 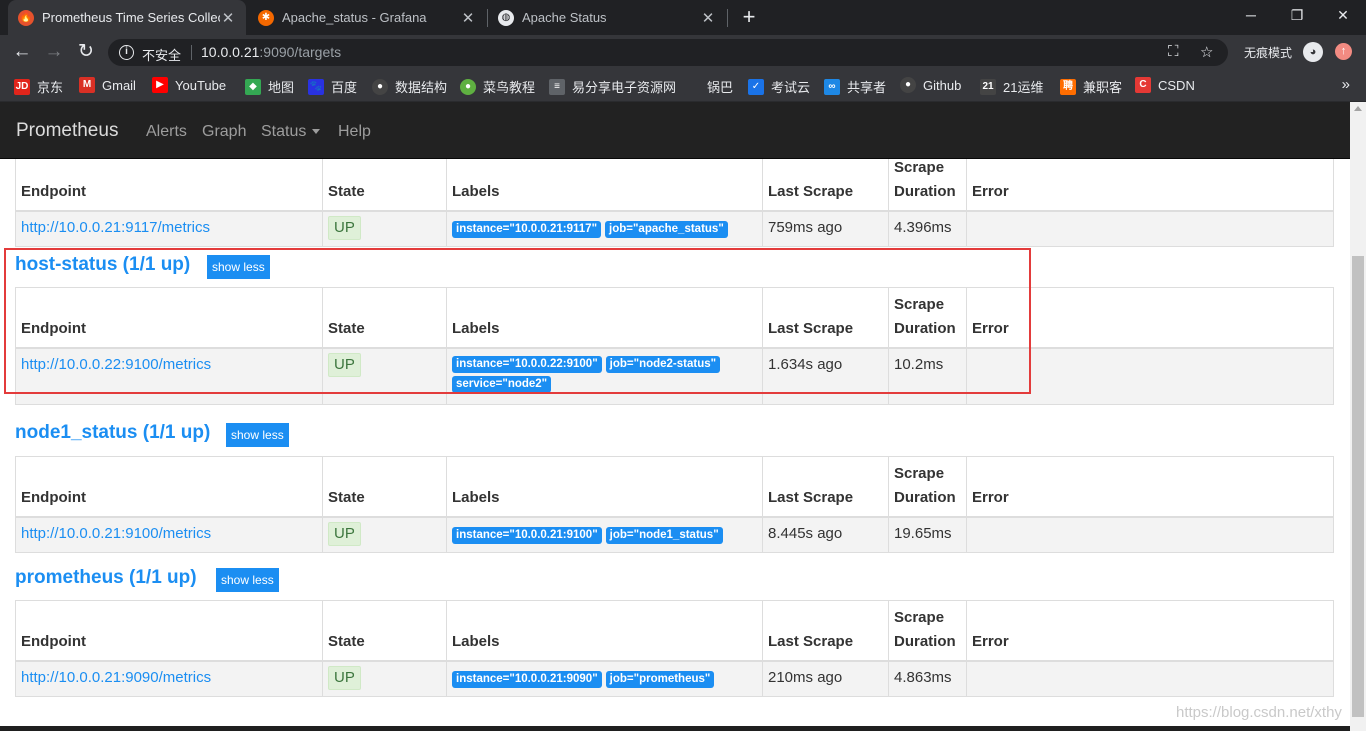 What do you see at coordinates (107, 85) in the screenshot?
I see `bookmark-gmail: M Gmail` at bounding box center [107, 85].